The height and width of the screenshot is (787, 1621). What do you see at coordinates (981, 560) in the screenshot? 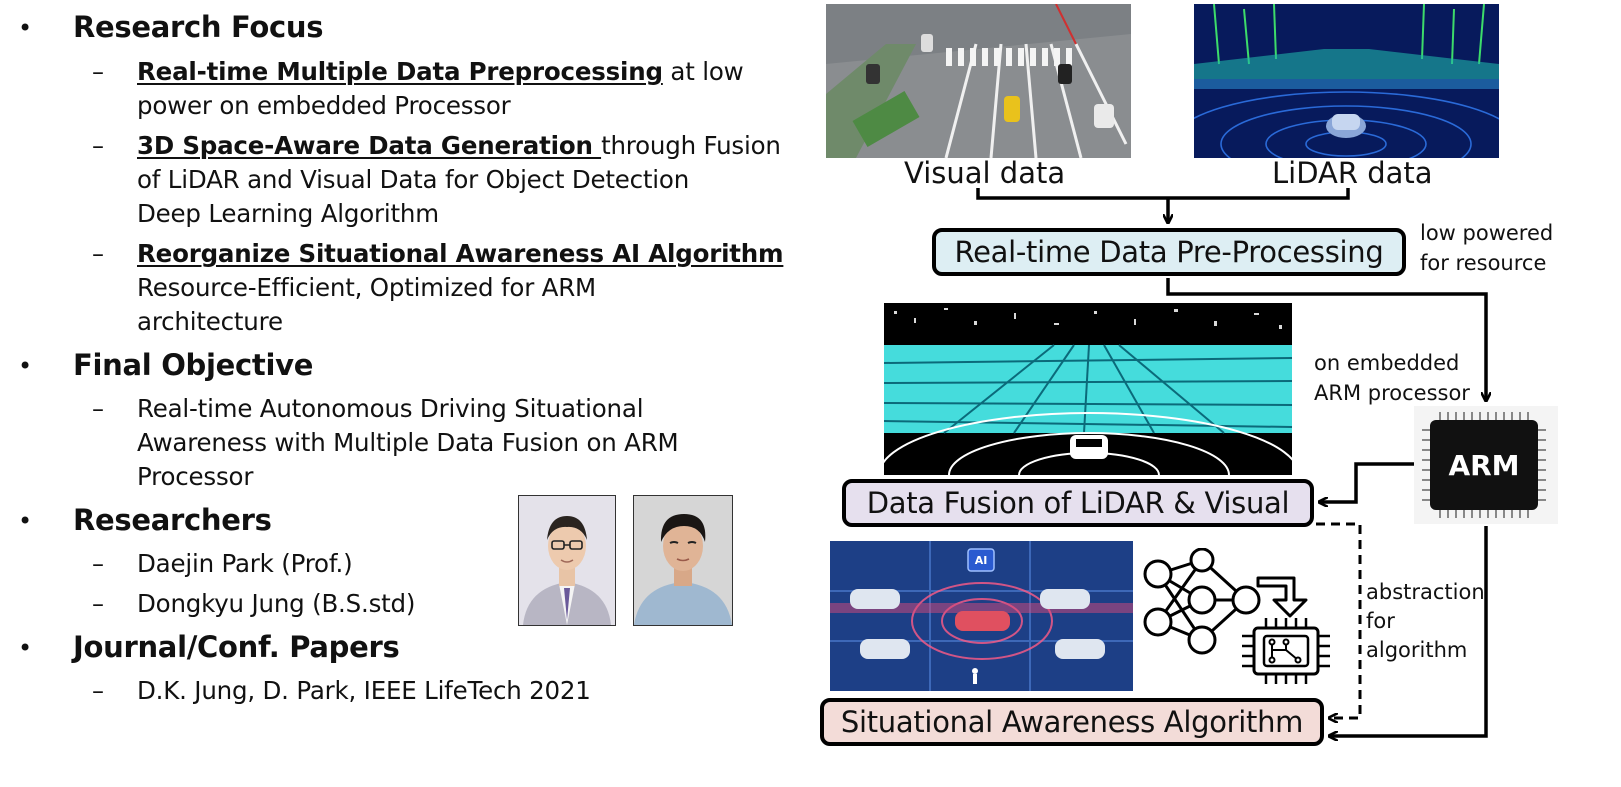
I see `ai-badge: AI` at bounding box center [981, 560].